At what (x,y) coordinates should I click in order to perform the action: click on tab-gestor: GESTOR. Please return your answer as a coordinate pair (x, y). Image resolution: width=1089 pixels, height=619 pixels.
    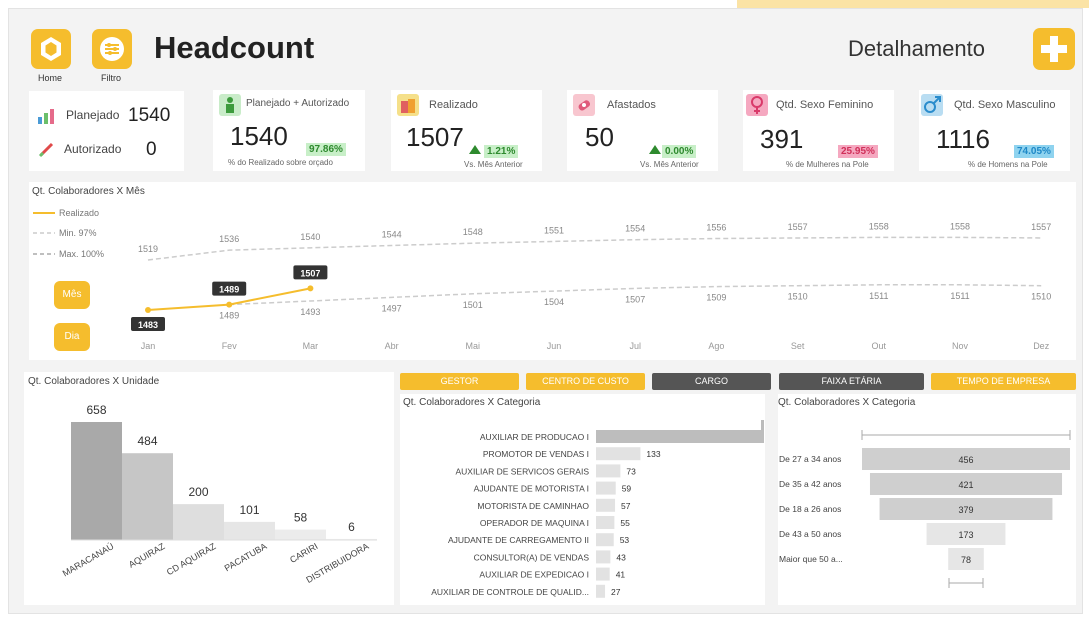
    Looking at the image, I should click on (459, 381).